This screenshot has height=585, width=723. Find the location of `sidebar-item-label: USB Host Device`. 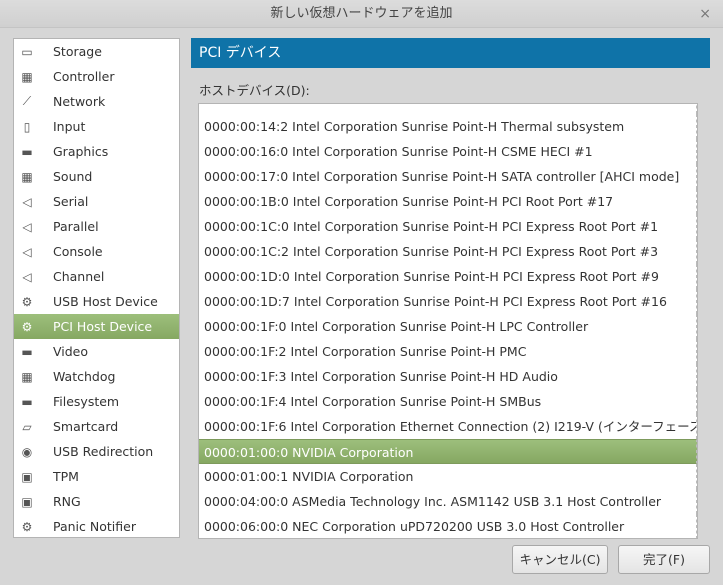

sidebar-item-label: USB Host Device is located at coordinates (105, 301).